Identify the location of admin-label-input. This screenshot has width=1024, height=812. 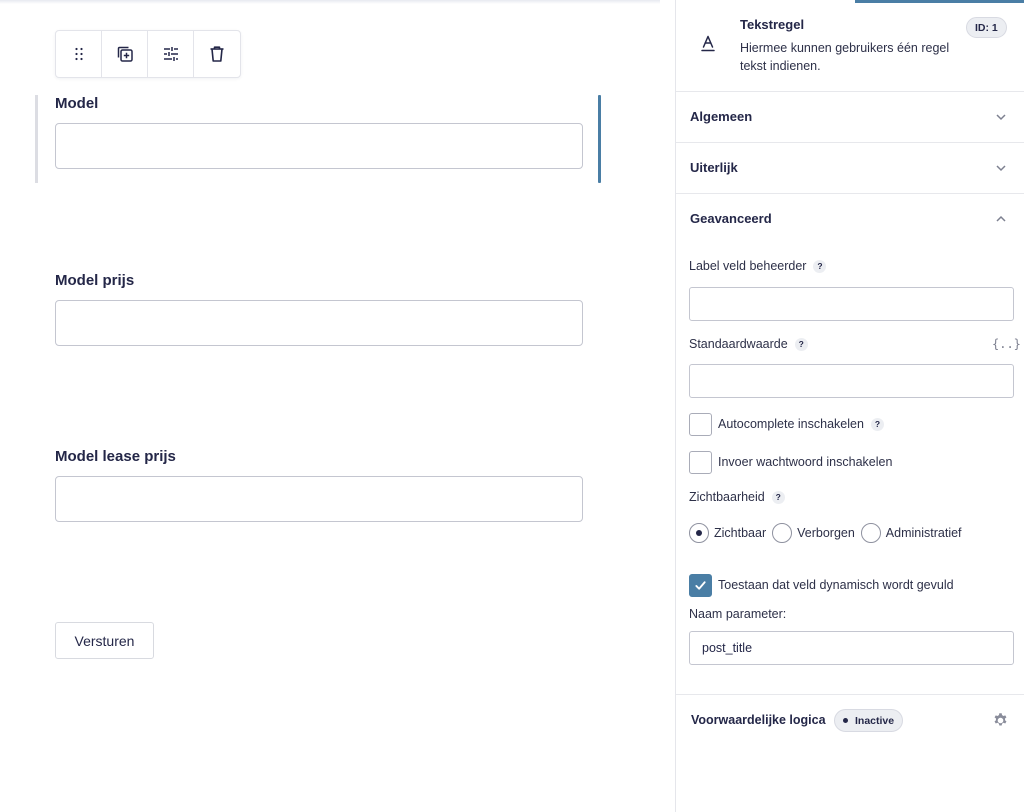
(851, 304).